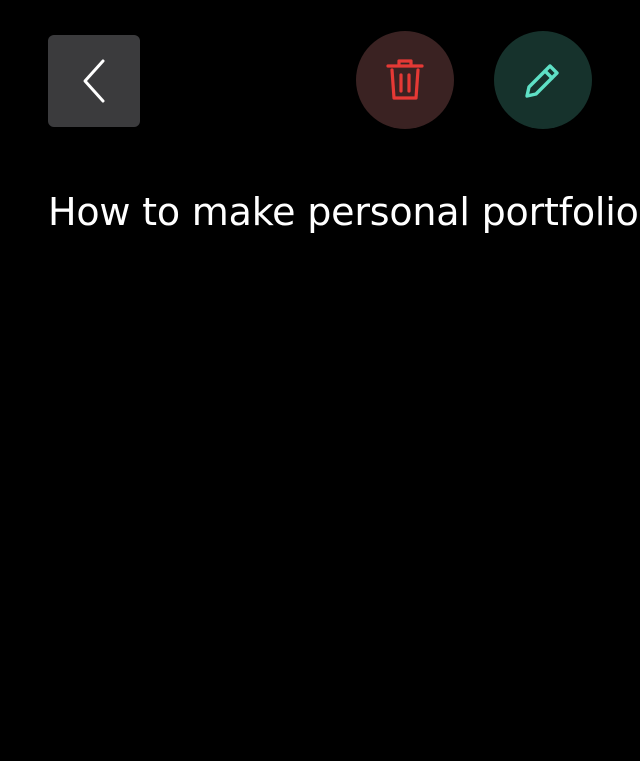  I want to click on note-title: How to make personal portfolio, so click(343, 212).